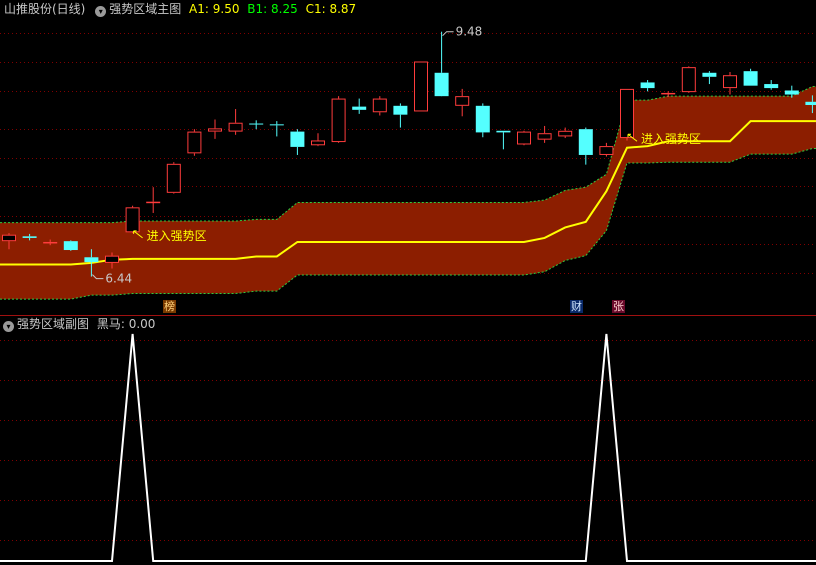  What do you see at coordinates (576, 306) in the screenshot?
I see `marker-cai: 财` at bounding box center [576, 306].